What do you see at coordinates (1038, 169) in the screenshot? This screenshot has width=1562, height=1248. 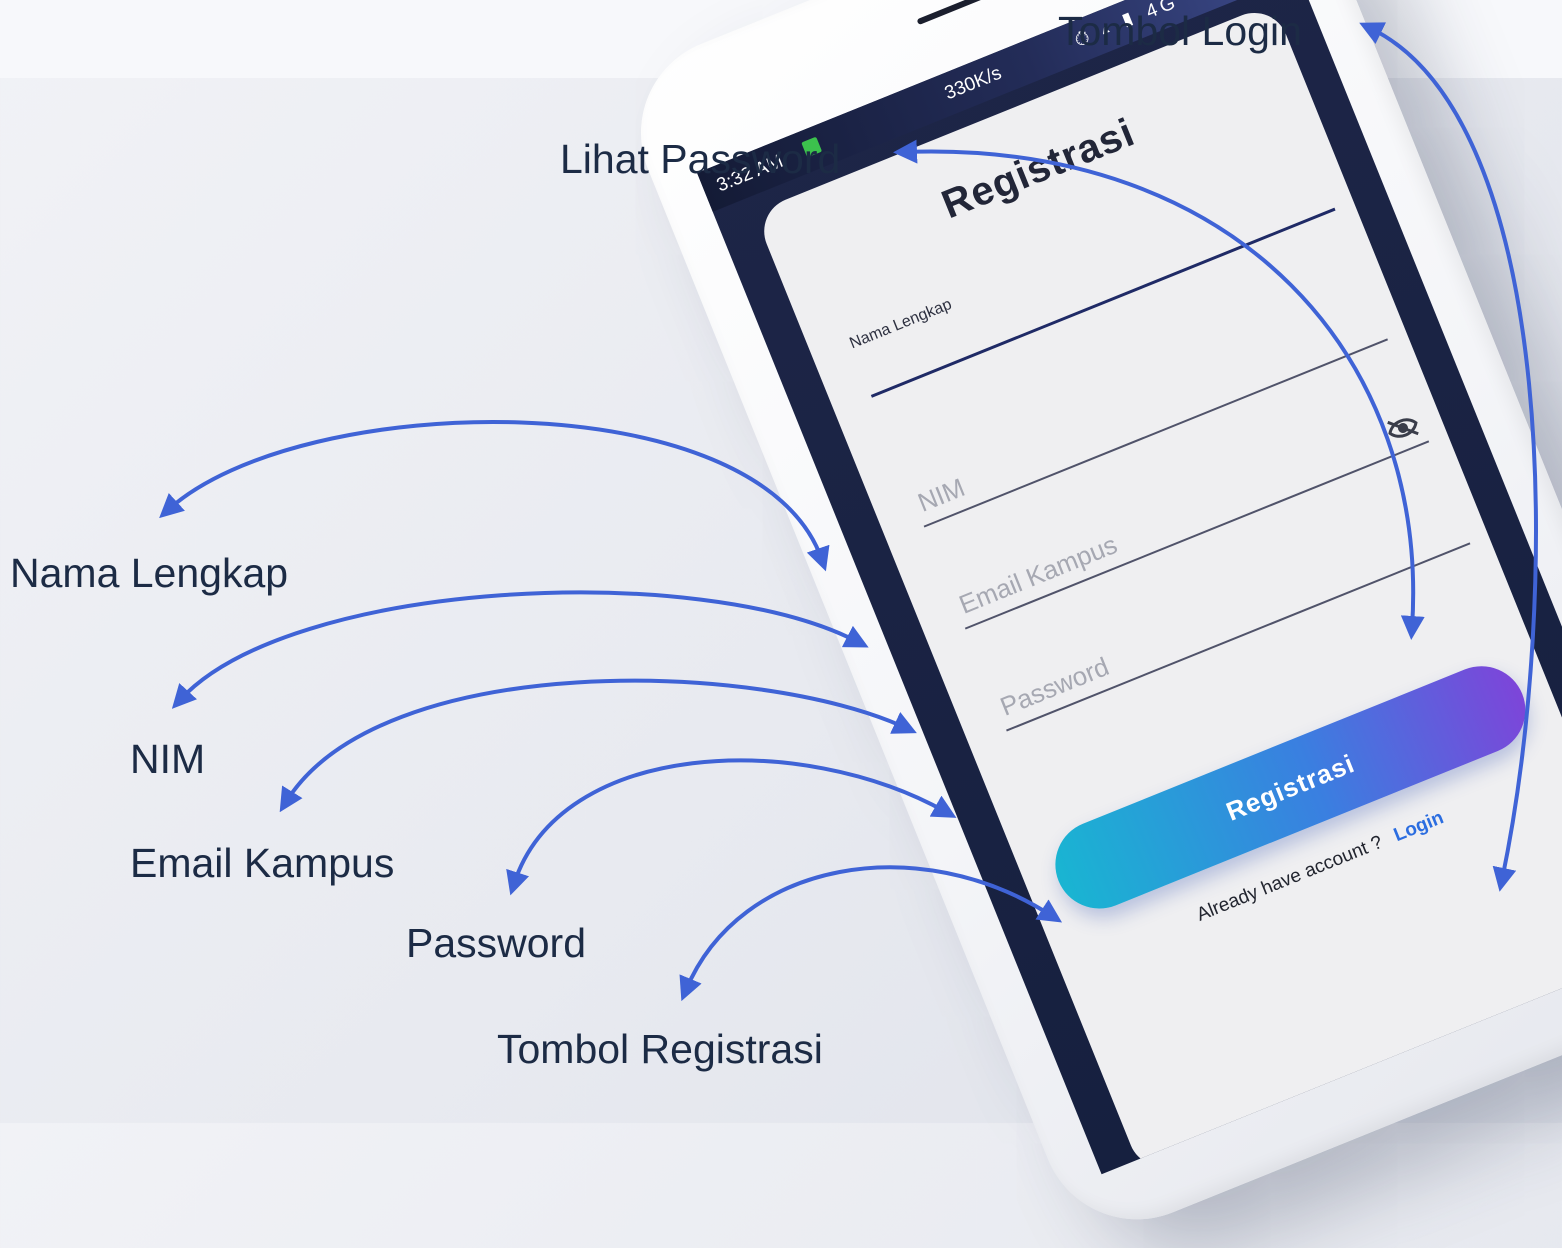 I see `form-title: Registrasi` at bounding box center [1038, 169].